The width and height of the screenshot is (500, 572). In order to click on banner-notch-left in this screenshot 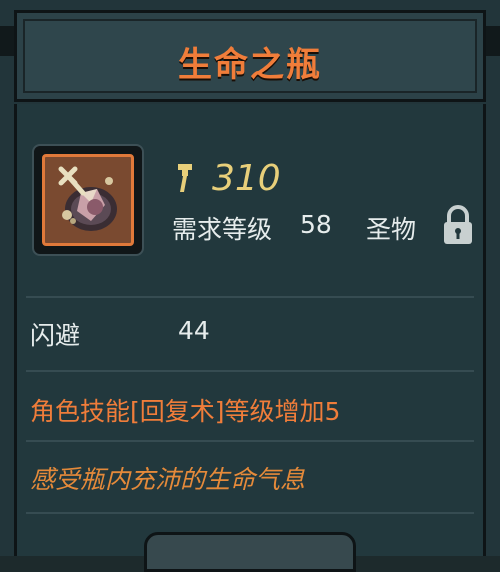, I will do `click(7, 41)`.